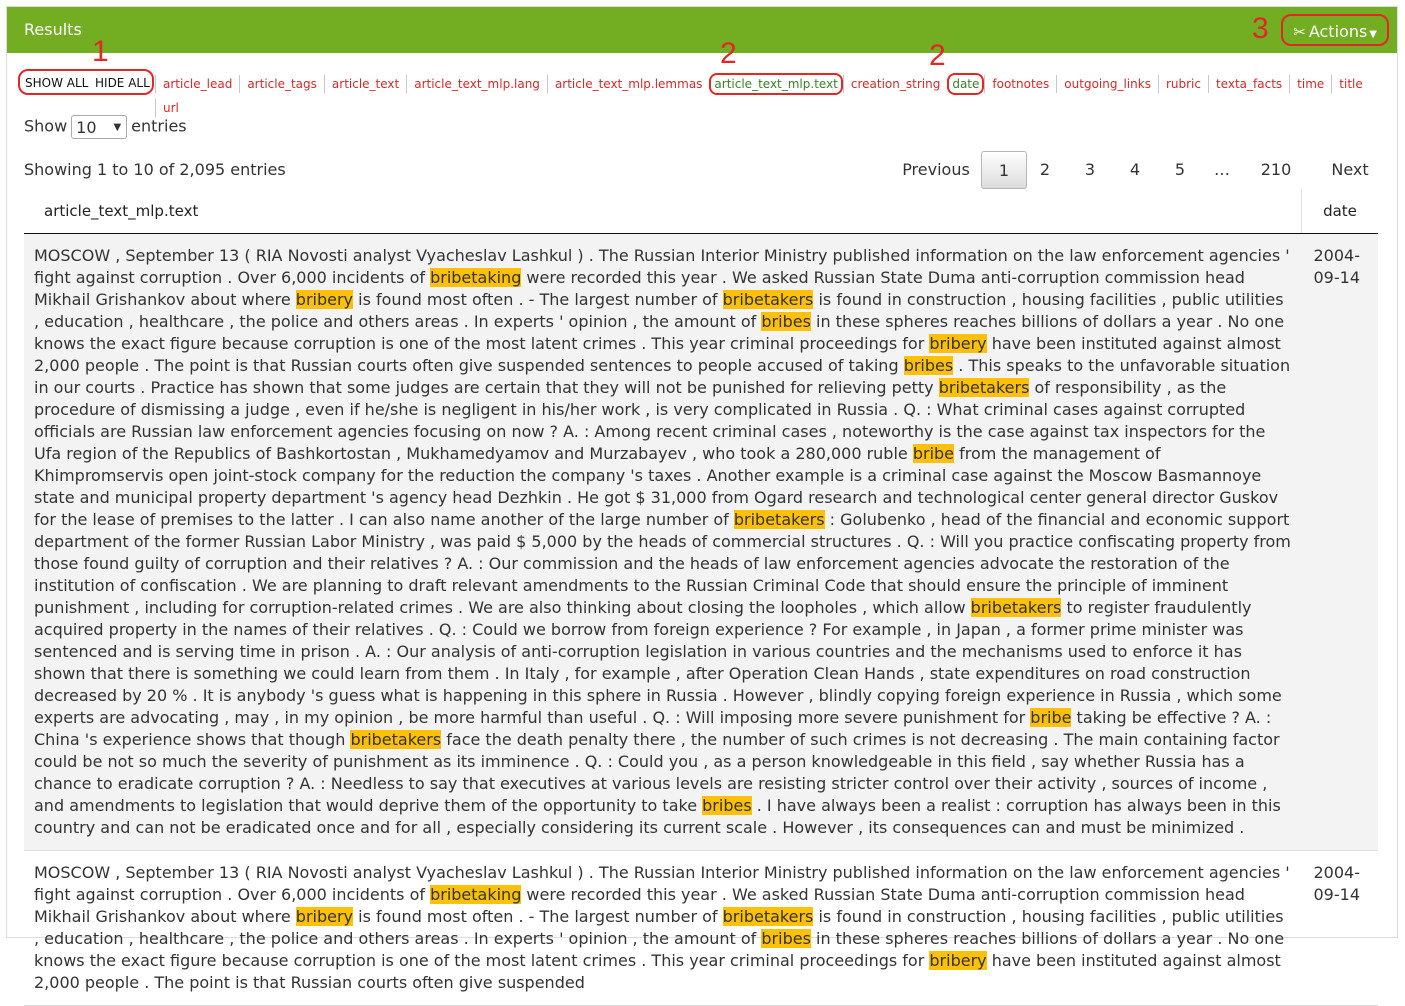 Image resolution: width=1405 pixels, height=1006 pixels. What do you see at coordinates (1350, 84) in the screenshot?
I see `column-toggle-title: title` at bounding box center [1350, 84].